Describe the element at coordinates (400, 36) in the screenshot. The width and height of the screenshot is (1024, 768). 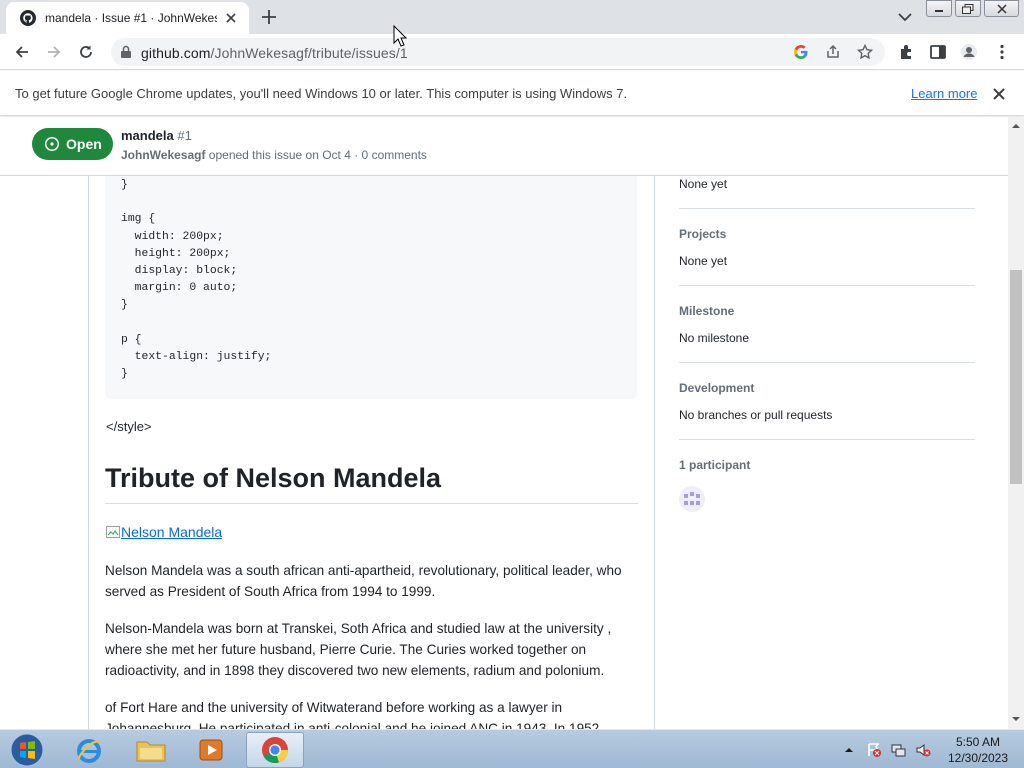
I see `mouse-cursor-icon` at that location.